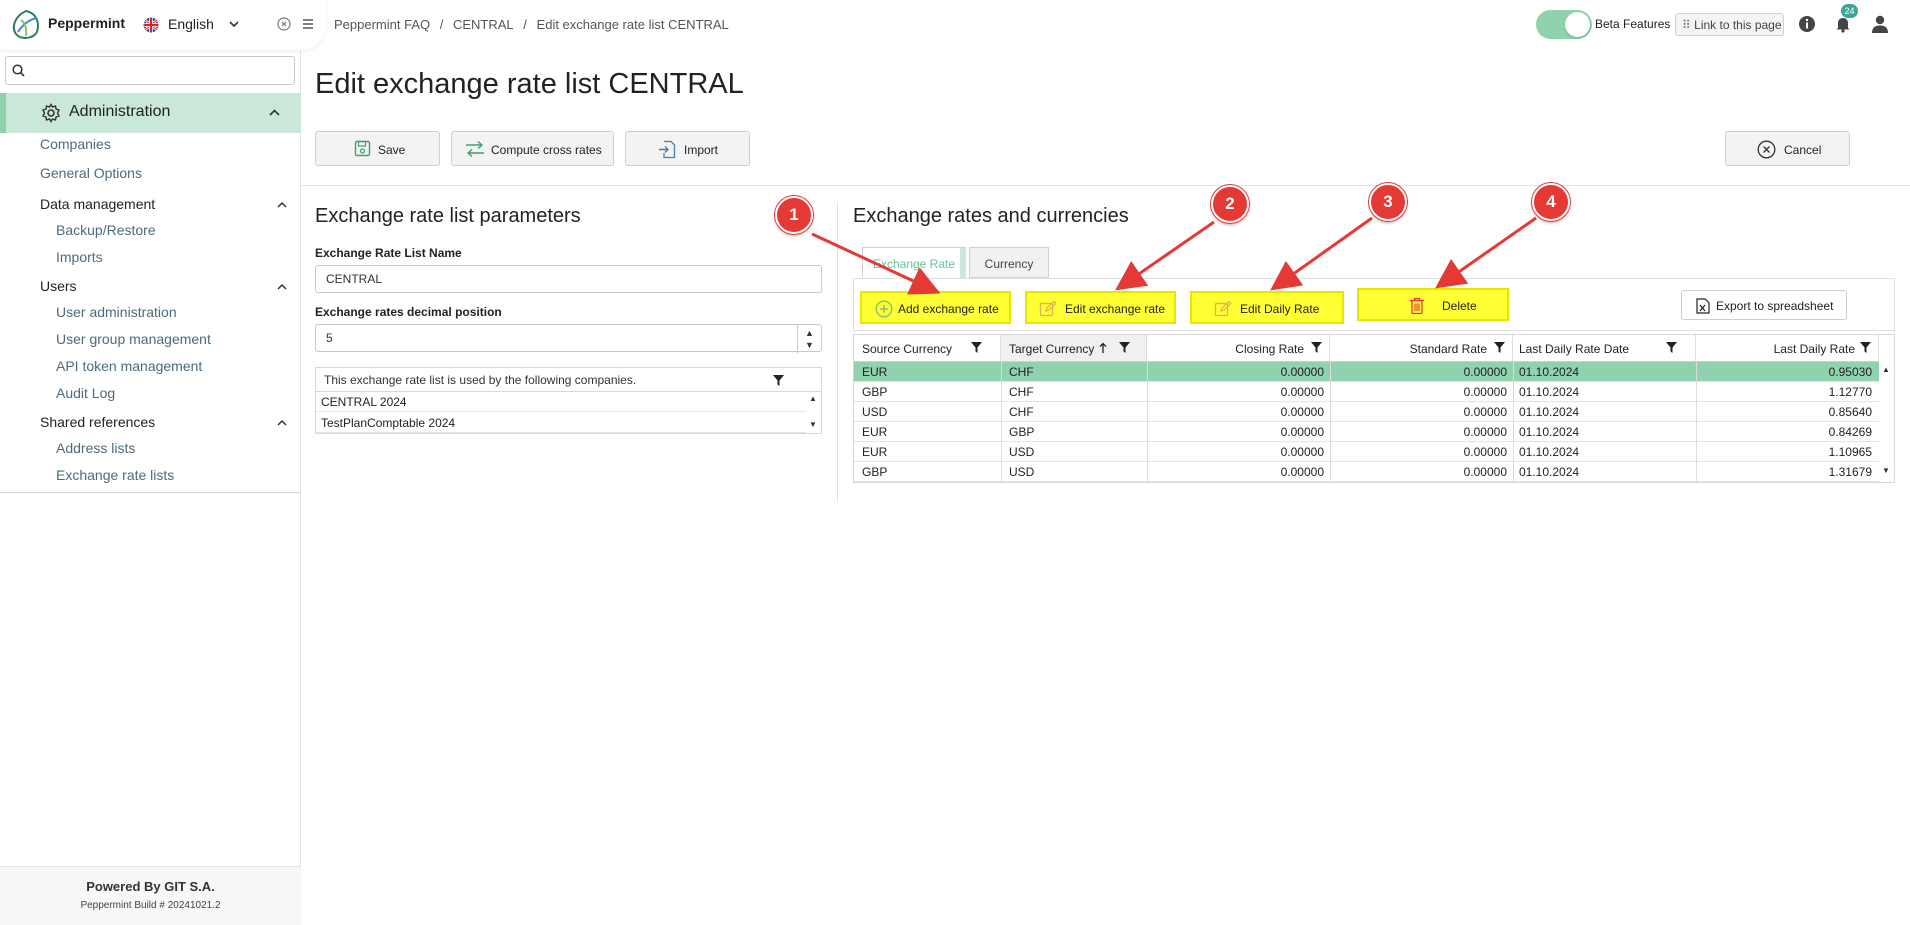  I want to click on table-row: EUR GBP 0.00000 0.00000 01.10.2024 0.84269, so click(1366, 432).